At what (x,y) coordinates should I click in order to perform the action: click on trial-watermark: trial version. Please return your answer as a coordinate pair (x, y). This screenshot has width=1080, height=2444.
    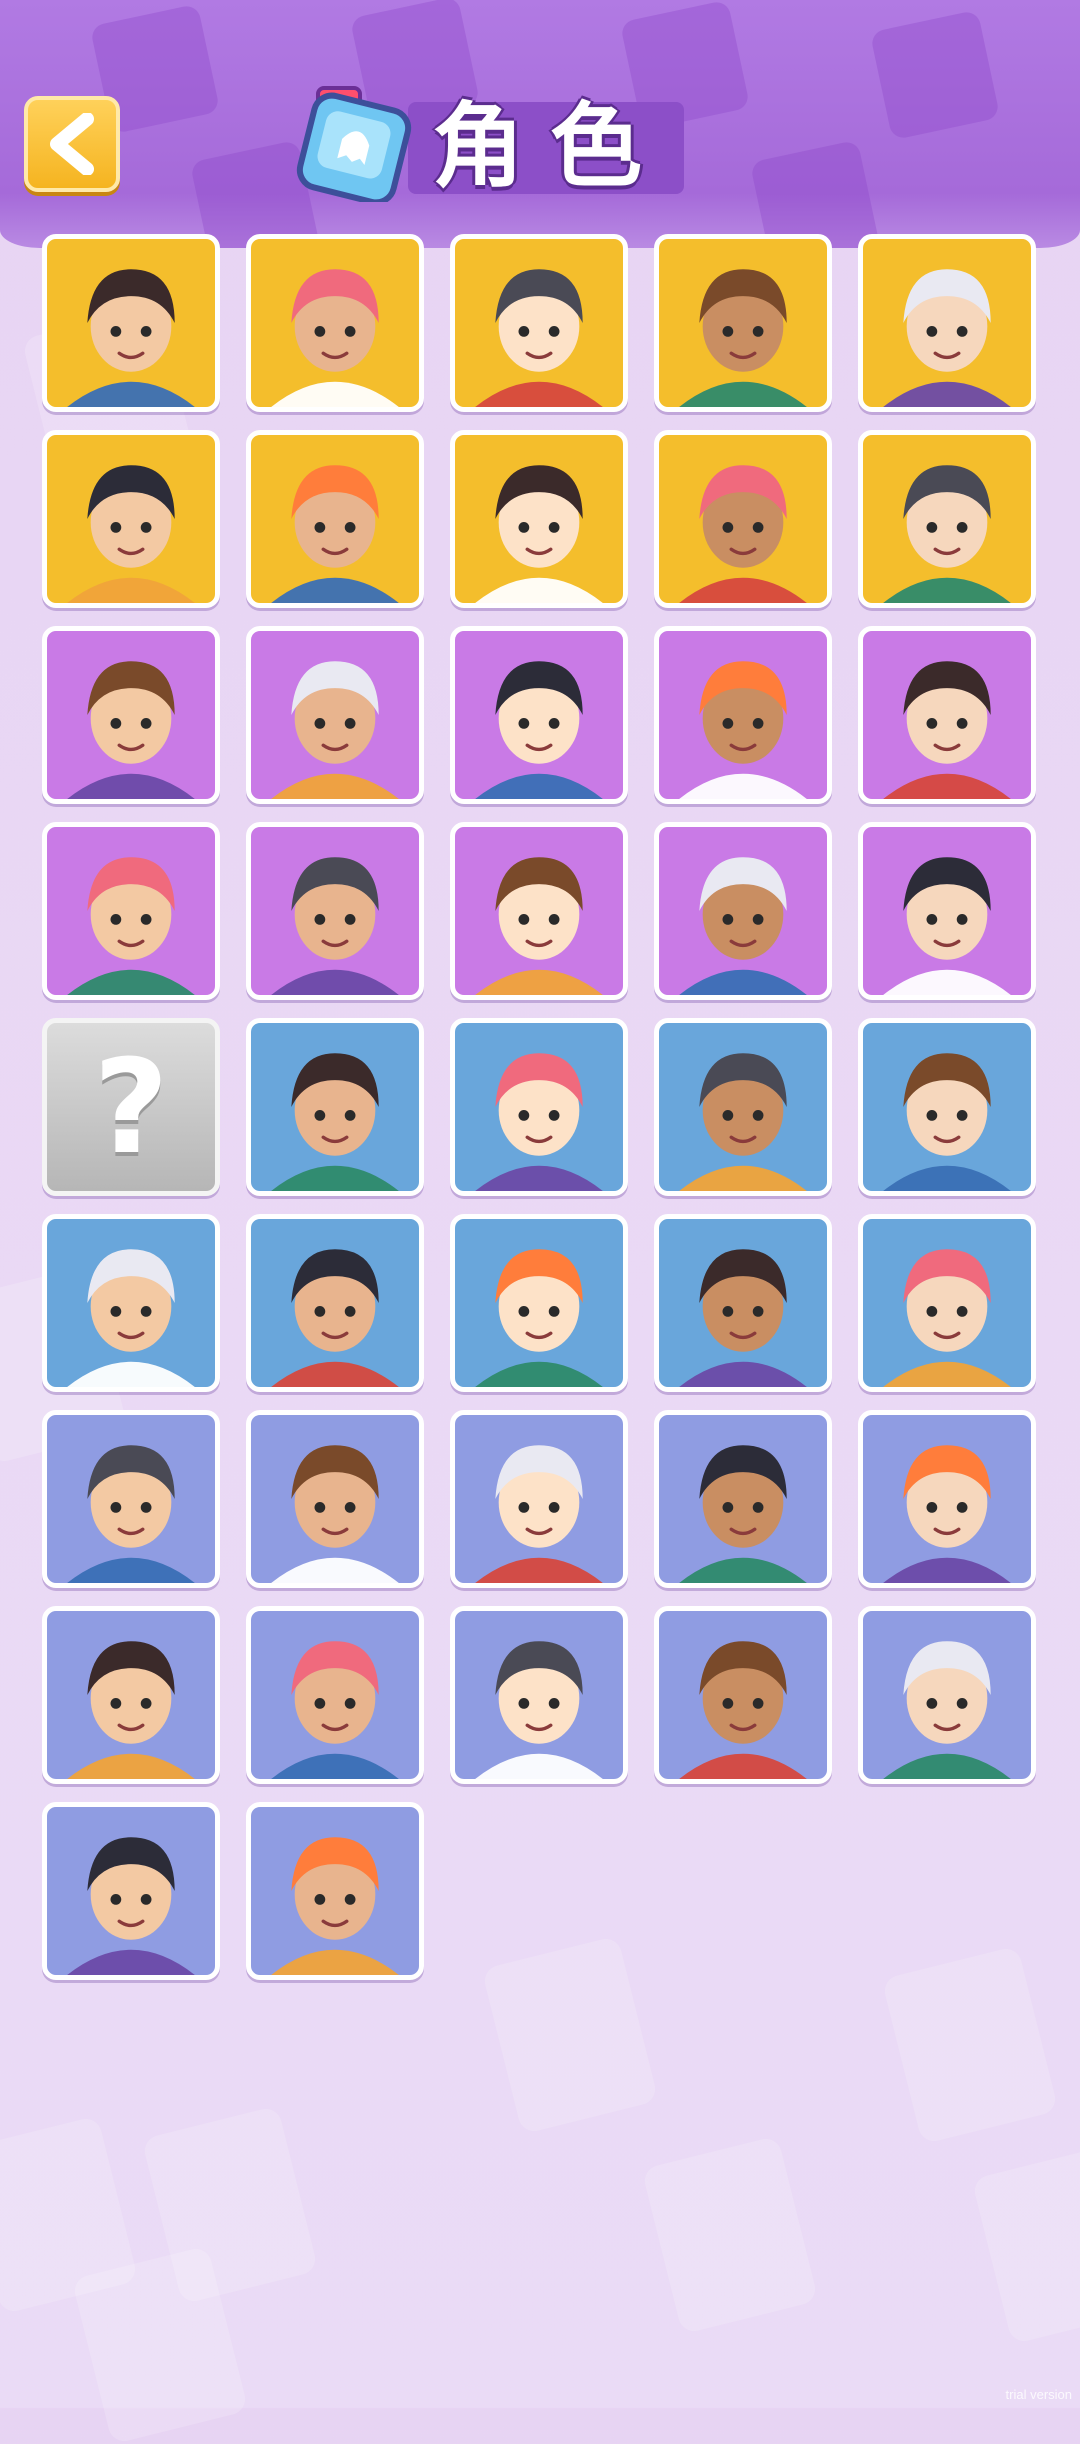
    Looking at the image, I should click on (1038, 2394).